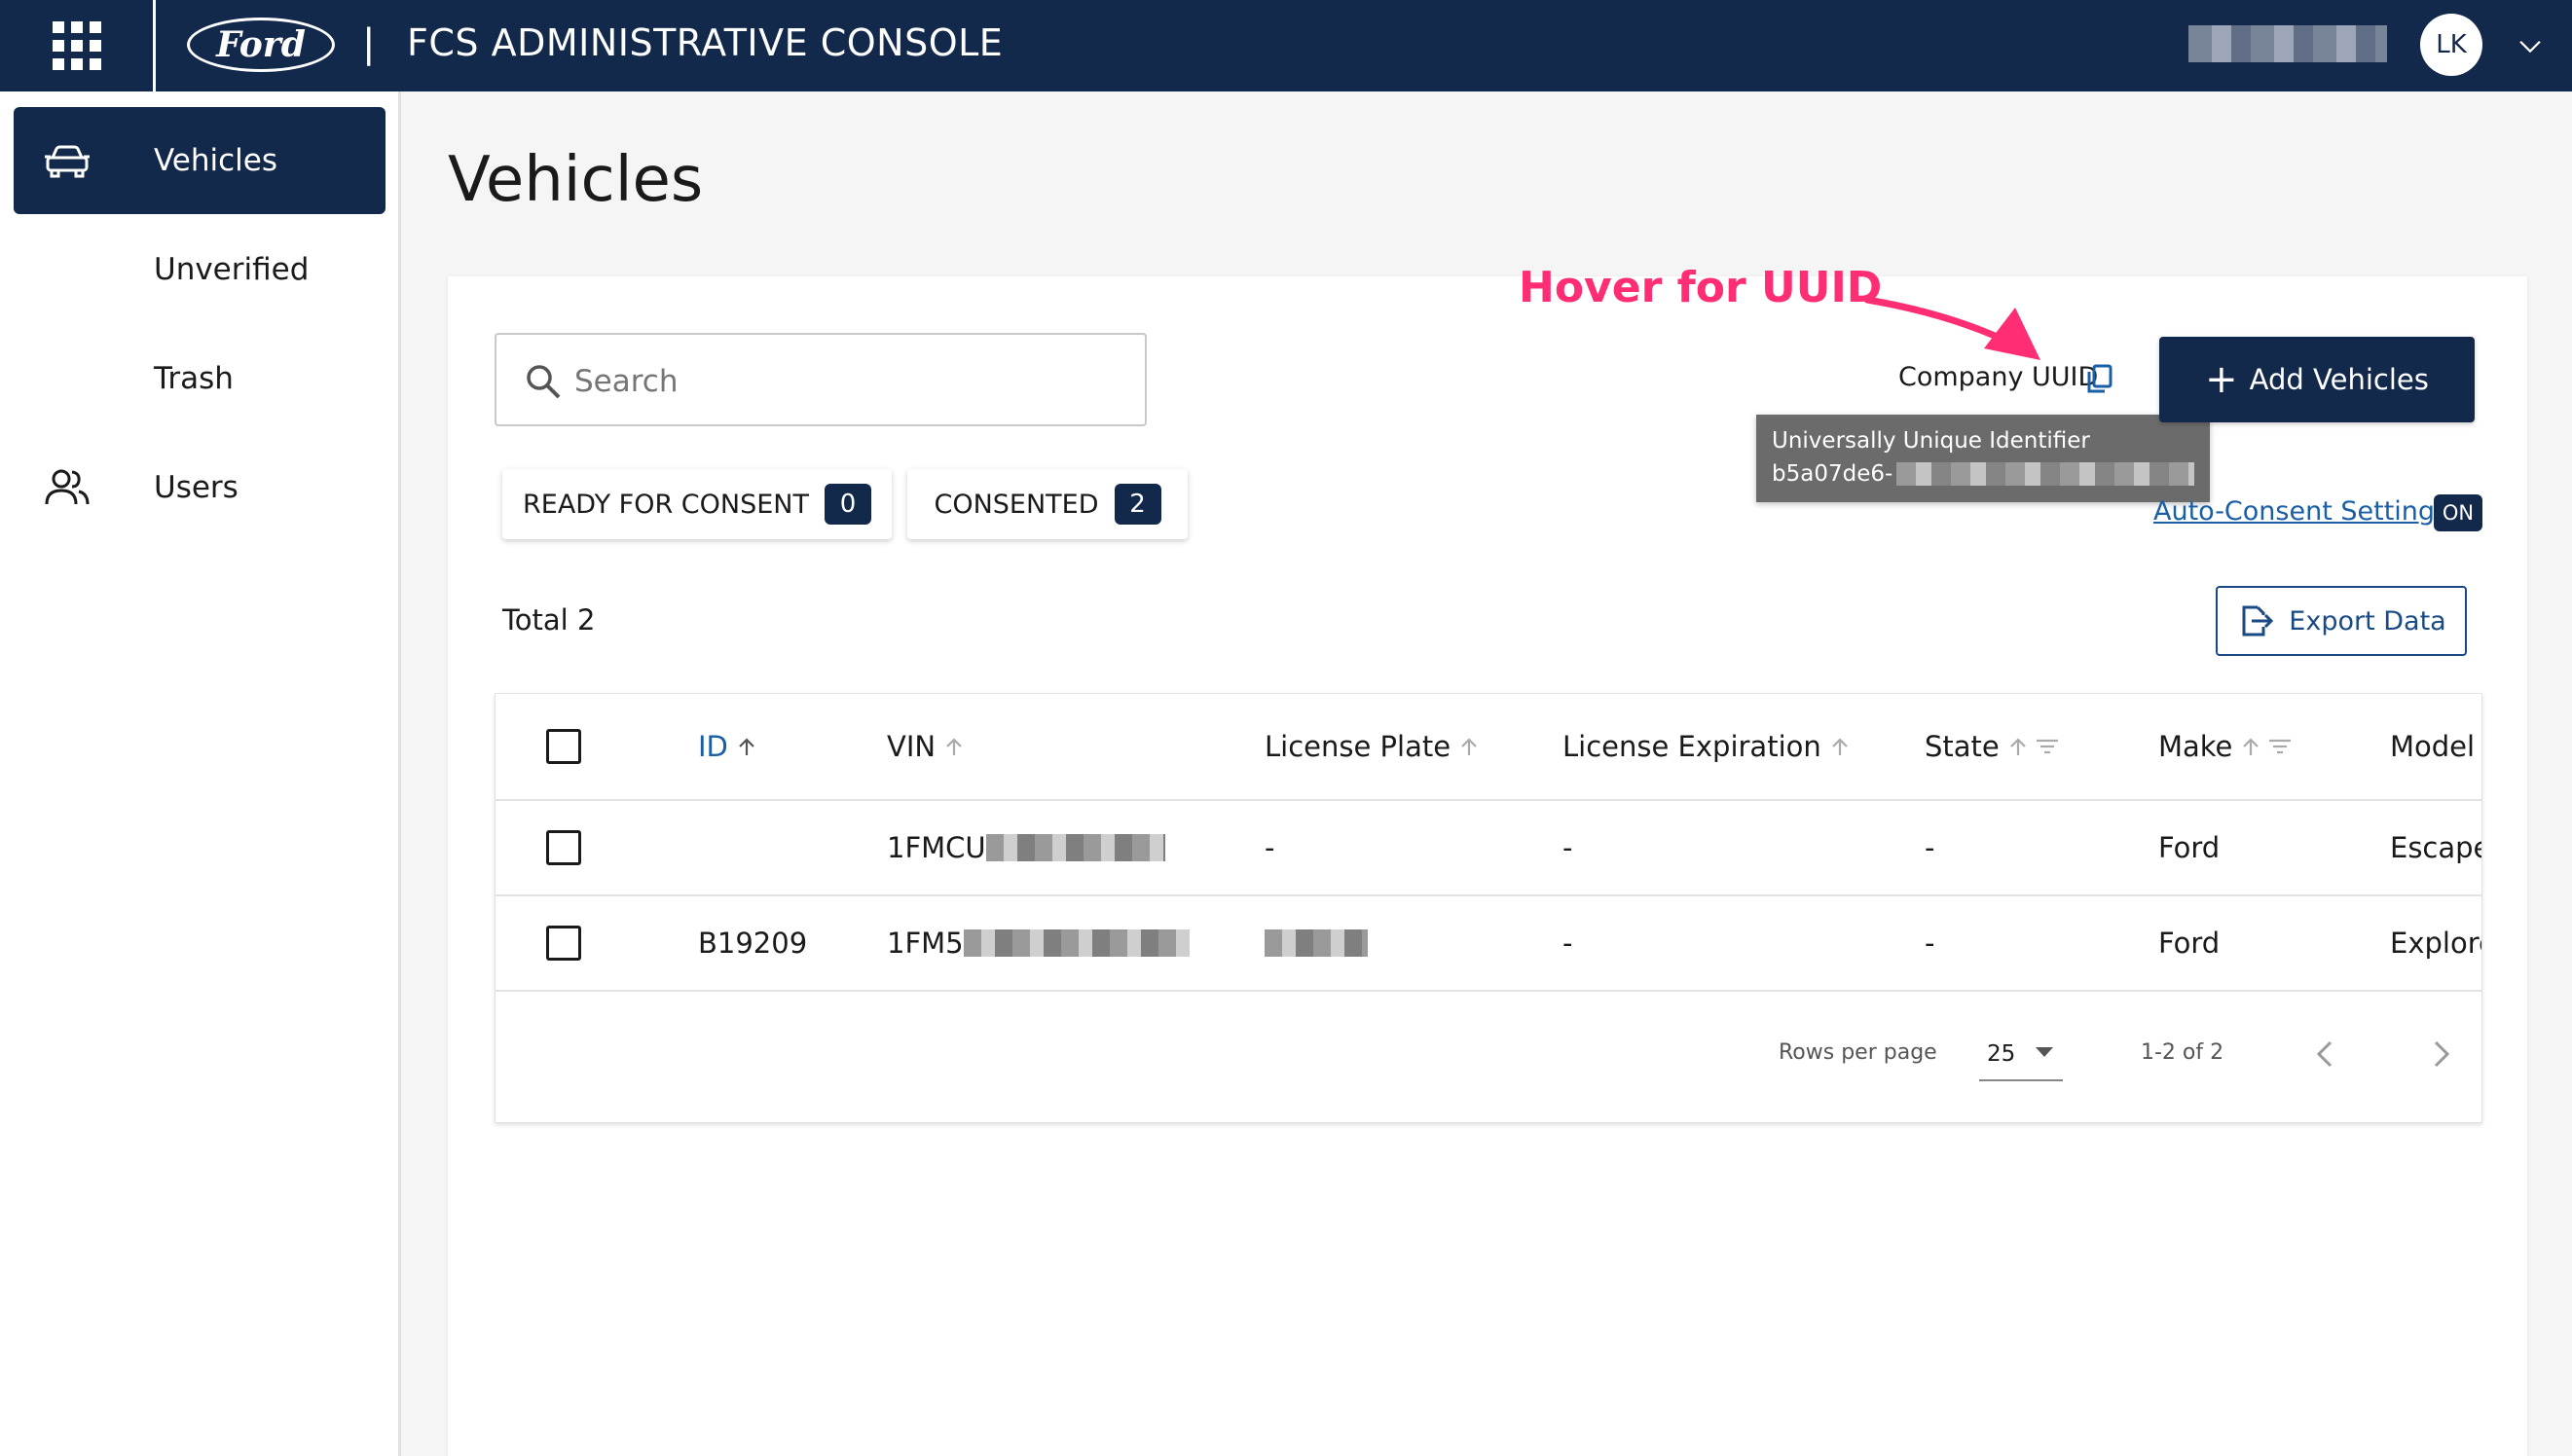 The height and width of the screenshot is (1456, 2572). Describe the element at coordinates (2221, 379) in the screenshot. I see `plus-icon: +` at that location.